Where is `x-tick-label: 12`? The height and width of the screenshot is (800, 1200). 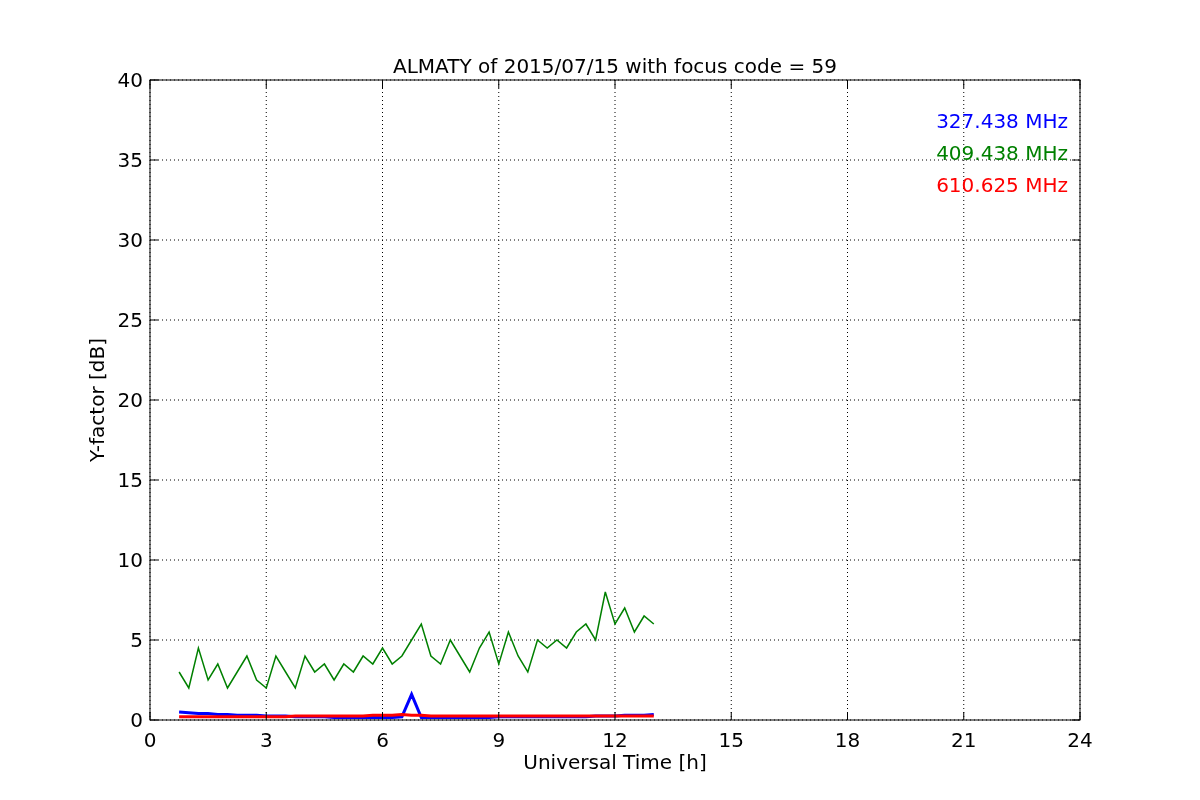 x-tick-label: 12 is located at coordinates (615, 740).